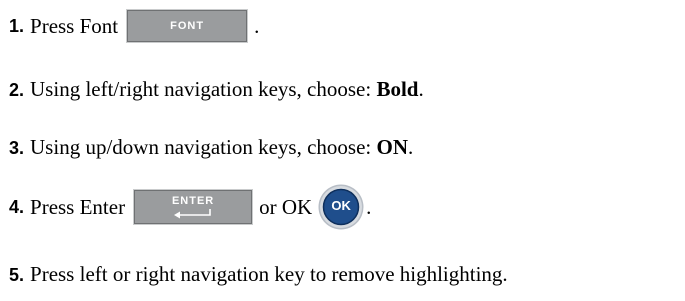 This screenshot has width=685, height=301. What do you see at coordinates (78, 206) in the screenshot?
I see `step-text: Press Enter` at bounding box center [78, 206].